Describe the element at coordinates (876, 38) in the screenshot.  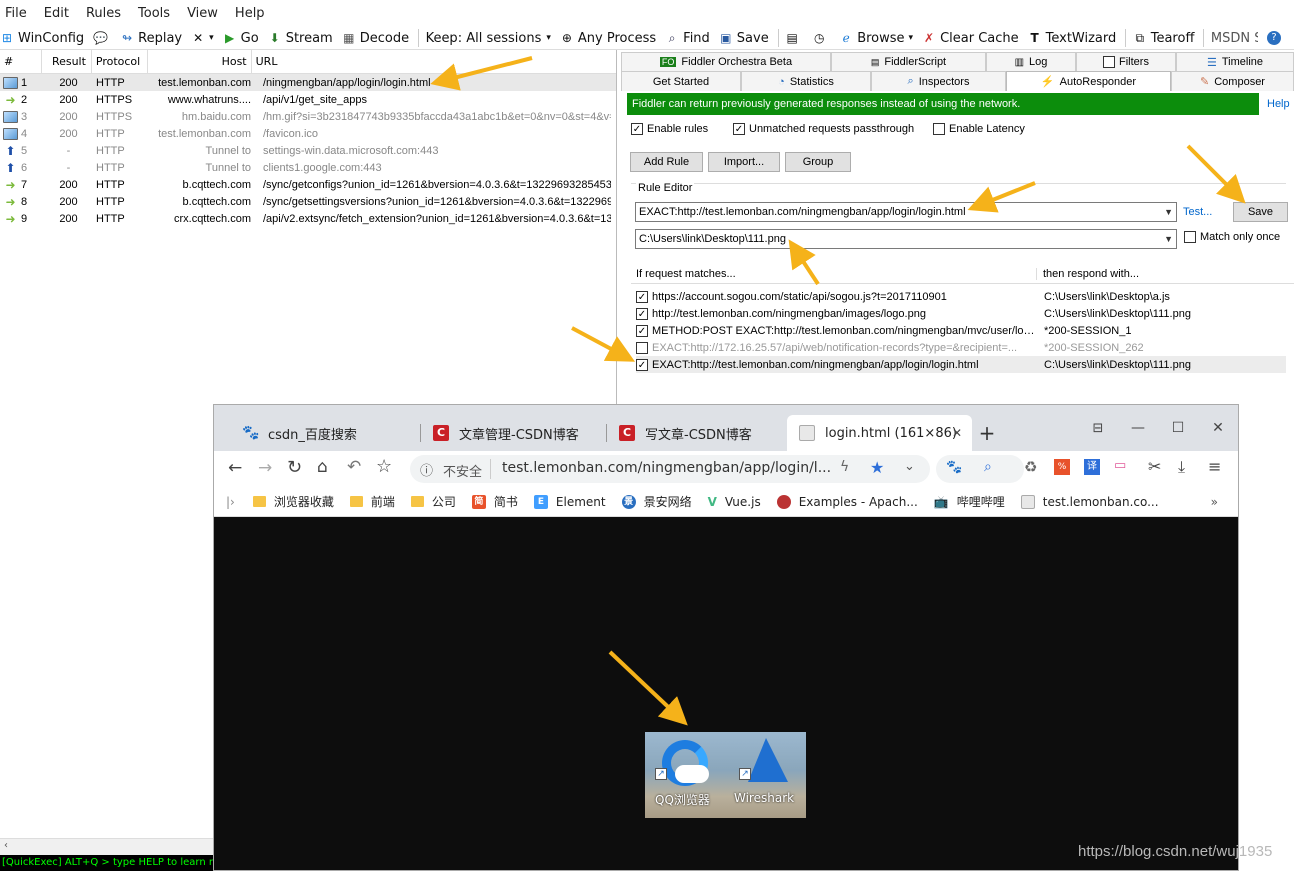
I see `browse-button: ℯ Browse ▾` at that location.